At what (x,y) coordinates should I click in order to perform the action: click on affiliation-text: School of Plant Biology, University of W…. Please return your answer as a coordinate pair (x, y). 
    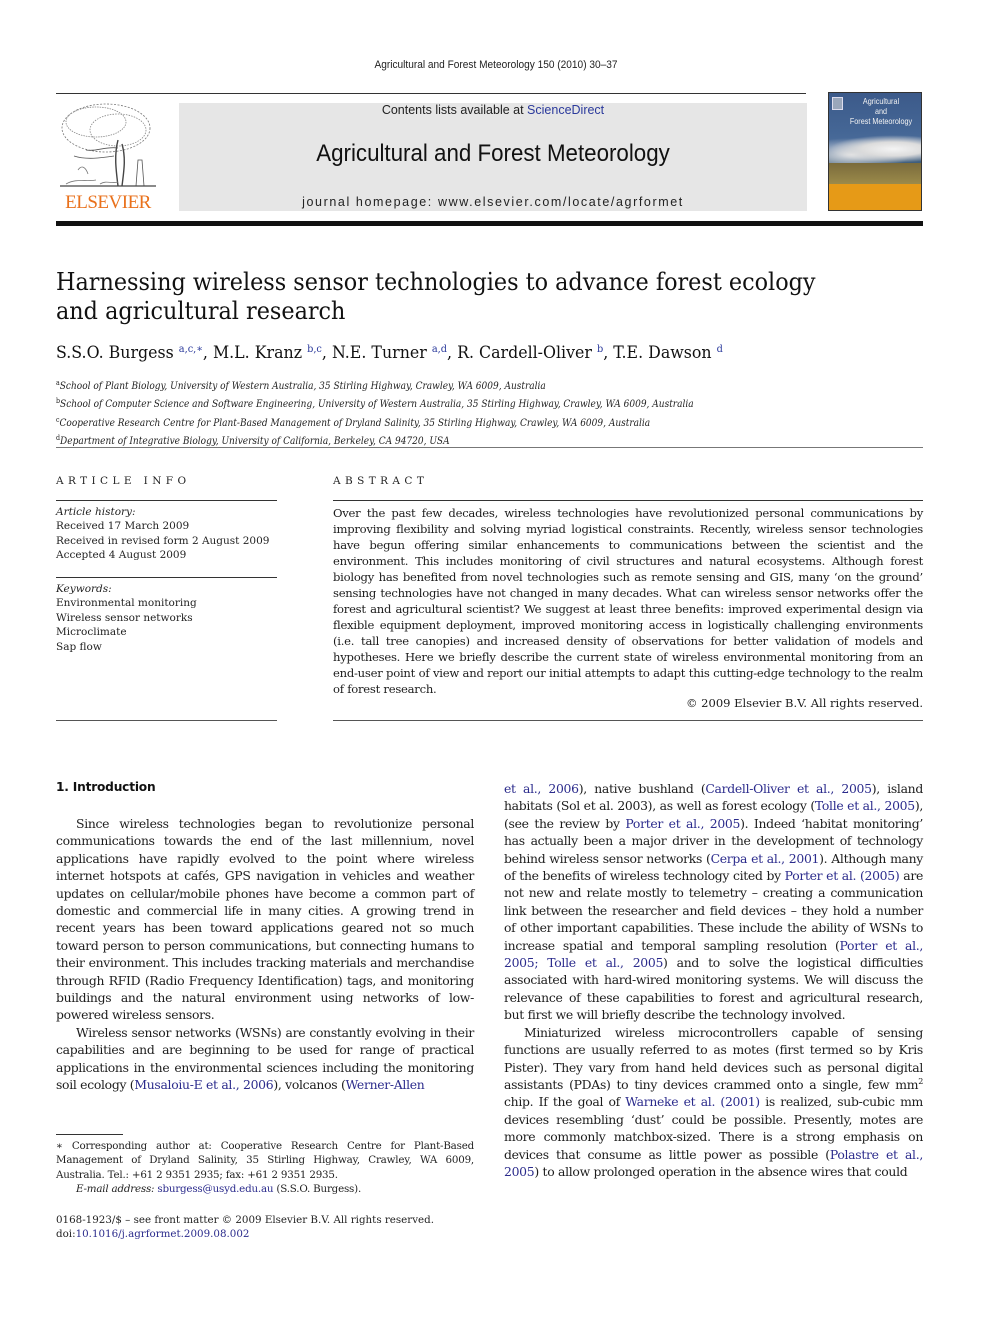
    Looking at the image, I should click on (302, 386).